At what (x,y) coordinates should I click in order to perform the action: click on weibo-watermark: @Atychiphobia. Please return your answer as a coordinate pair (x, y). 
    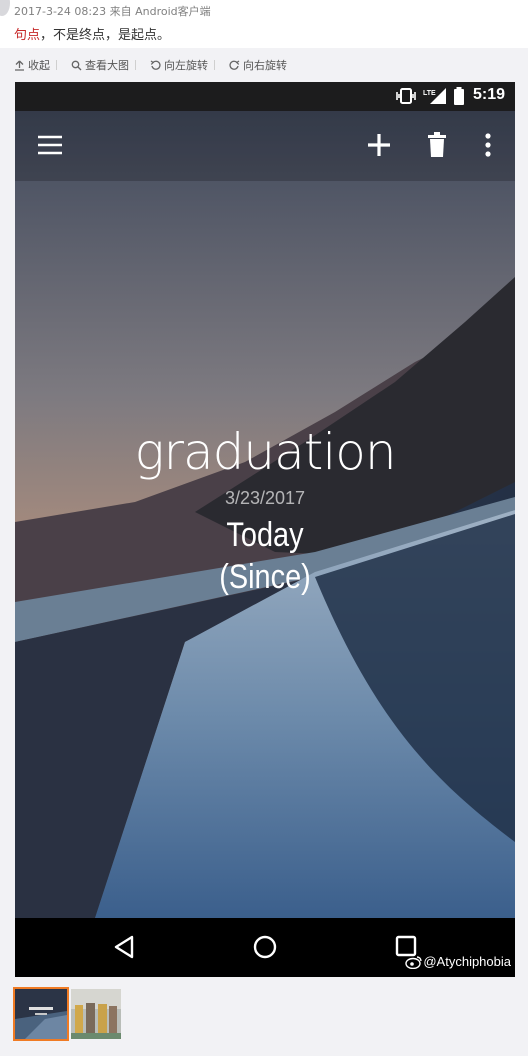
    Looking at the image, I should click on (458, 961).